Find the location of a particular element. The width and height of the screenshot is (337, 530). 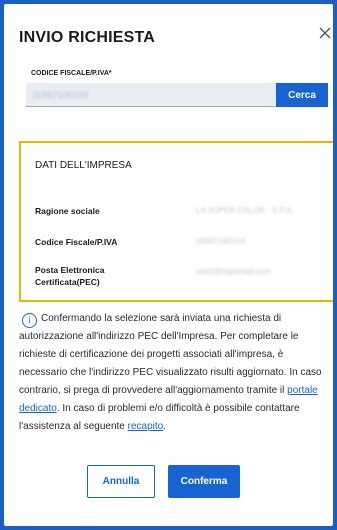

cancel-button: Annulla is located at coordinates (121, 481).